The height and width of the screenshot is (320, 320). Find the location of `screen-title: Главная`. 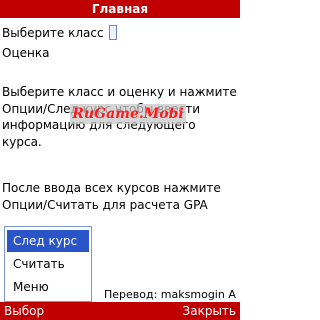

screen-title: Главная is located at coordinates (120, 9).